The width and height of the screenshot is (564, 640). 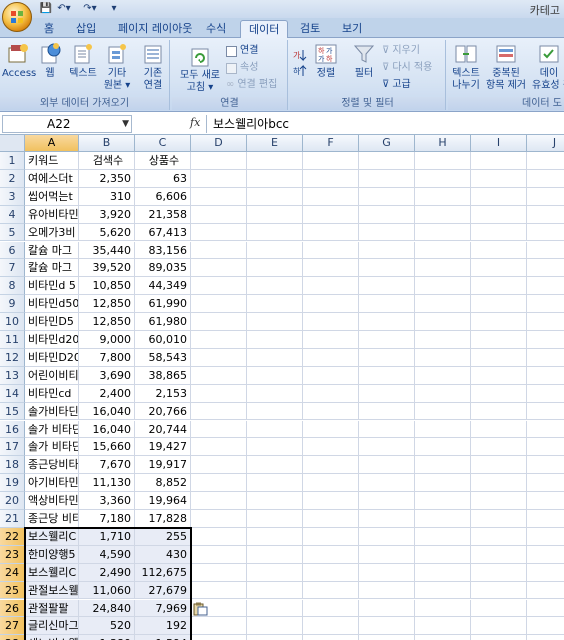 What do you see at coordinates (52, 590) in the screenshot?
I see `cell-a25: 관절보스웰` at bounding box center [52, 590].